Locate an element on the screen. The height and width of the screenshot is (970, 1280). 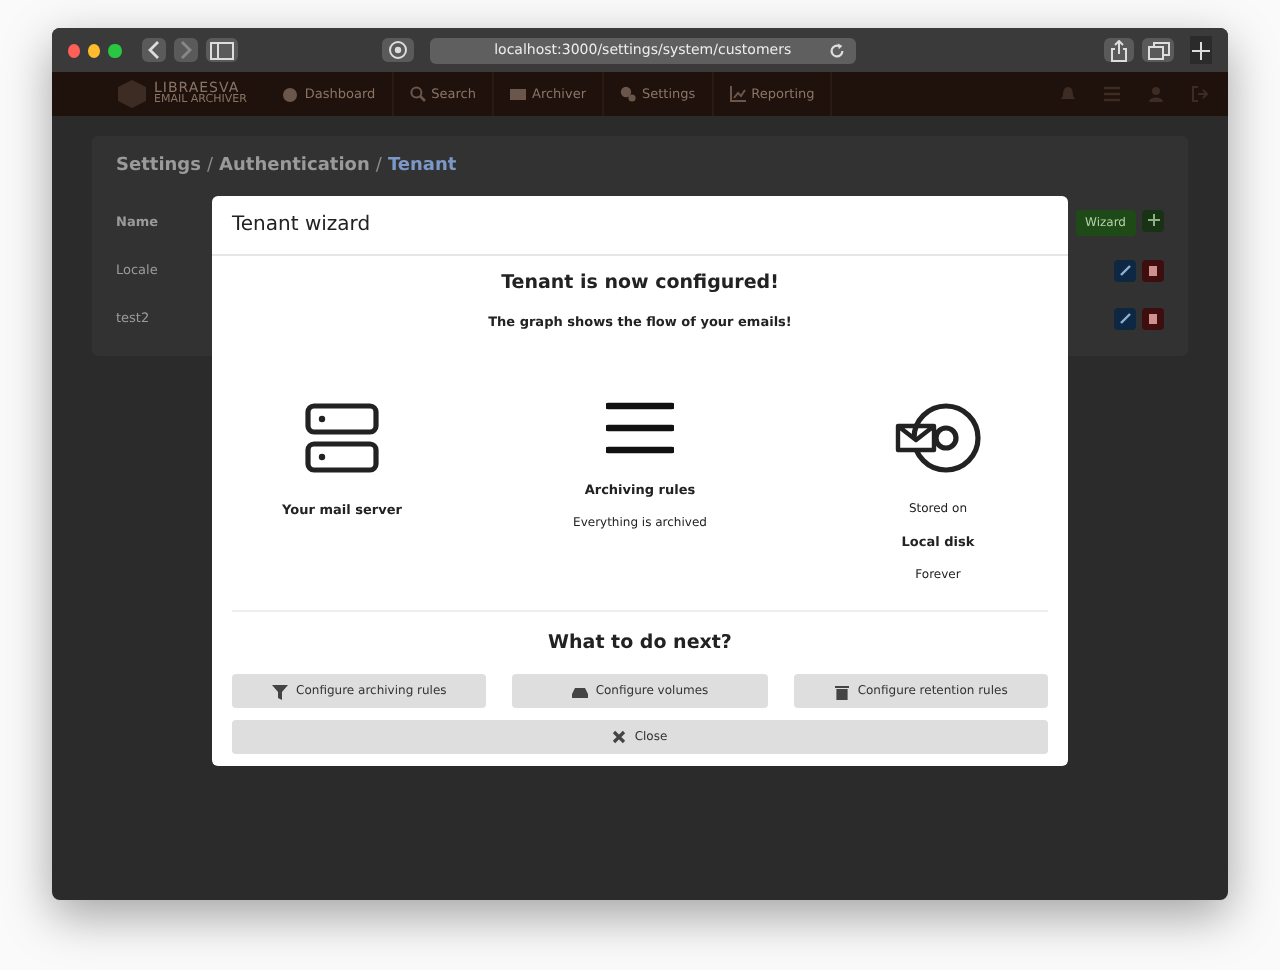
minimize-dot-icon is located at coordinates (94, 50).